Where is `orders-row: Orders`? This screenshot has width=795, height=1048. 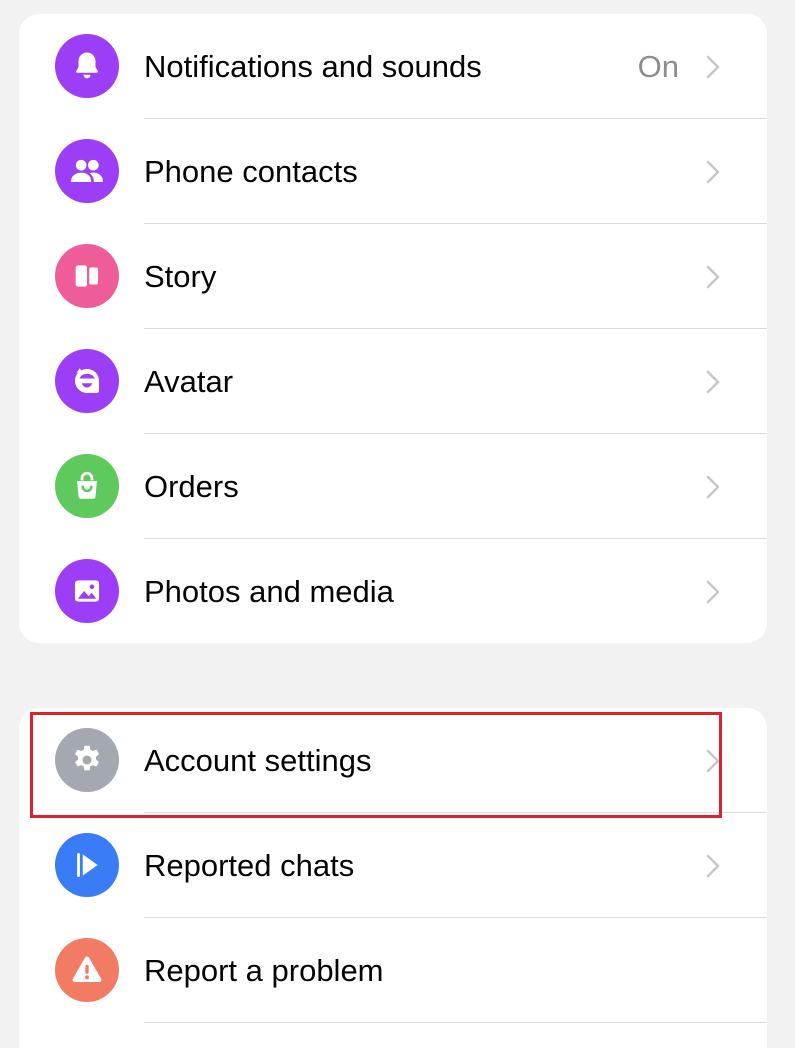 orders-row: Orders is located at coordinates (393, 486).